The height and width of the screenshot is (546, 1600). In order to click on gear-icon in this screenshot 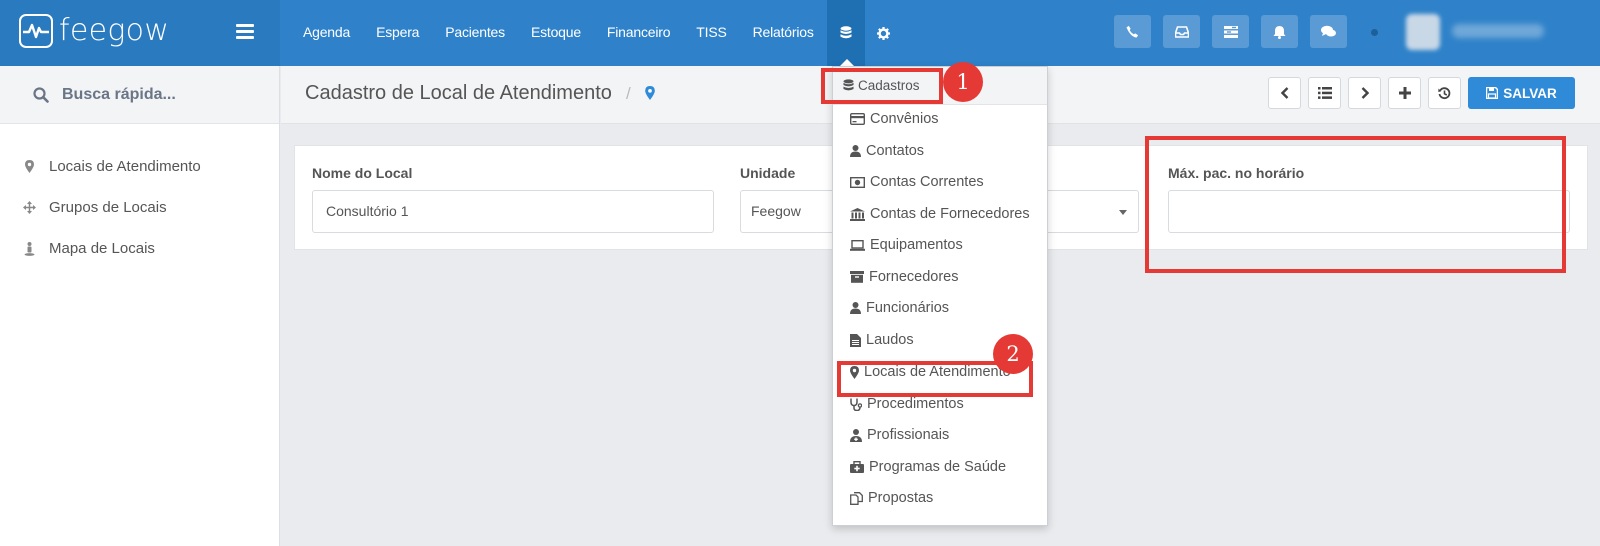, I will do `click(884, 33)`.